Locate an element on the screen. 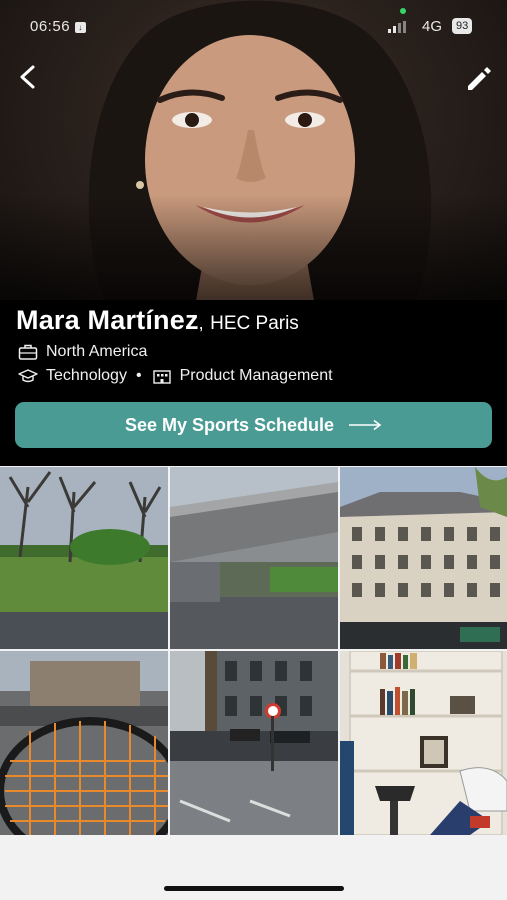 Image resolution: width=507 pixels, height=900 pixels. back-button is located at coordinates (29, 77).